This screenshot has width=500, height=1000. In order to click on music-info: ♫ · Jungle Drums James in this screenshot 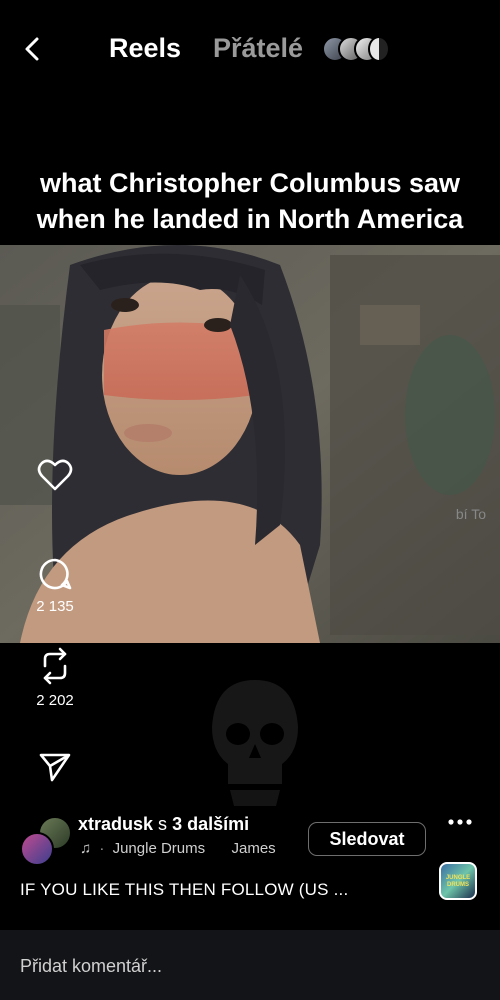, I will do `click(178, 848)`.